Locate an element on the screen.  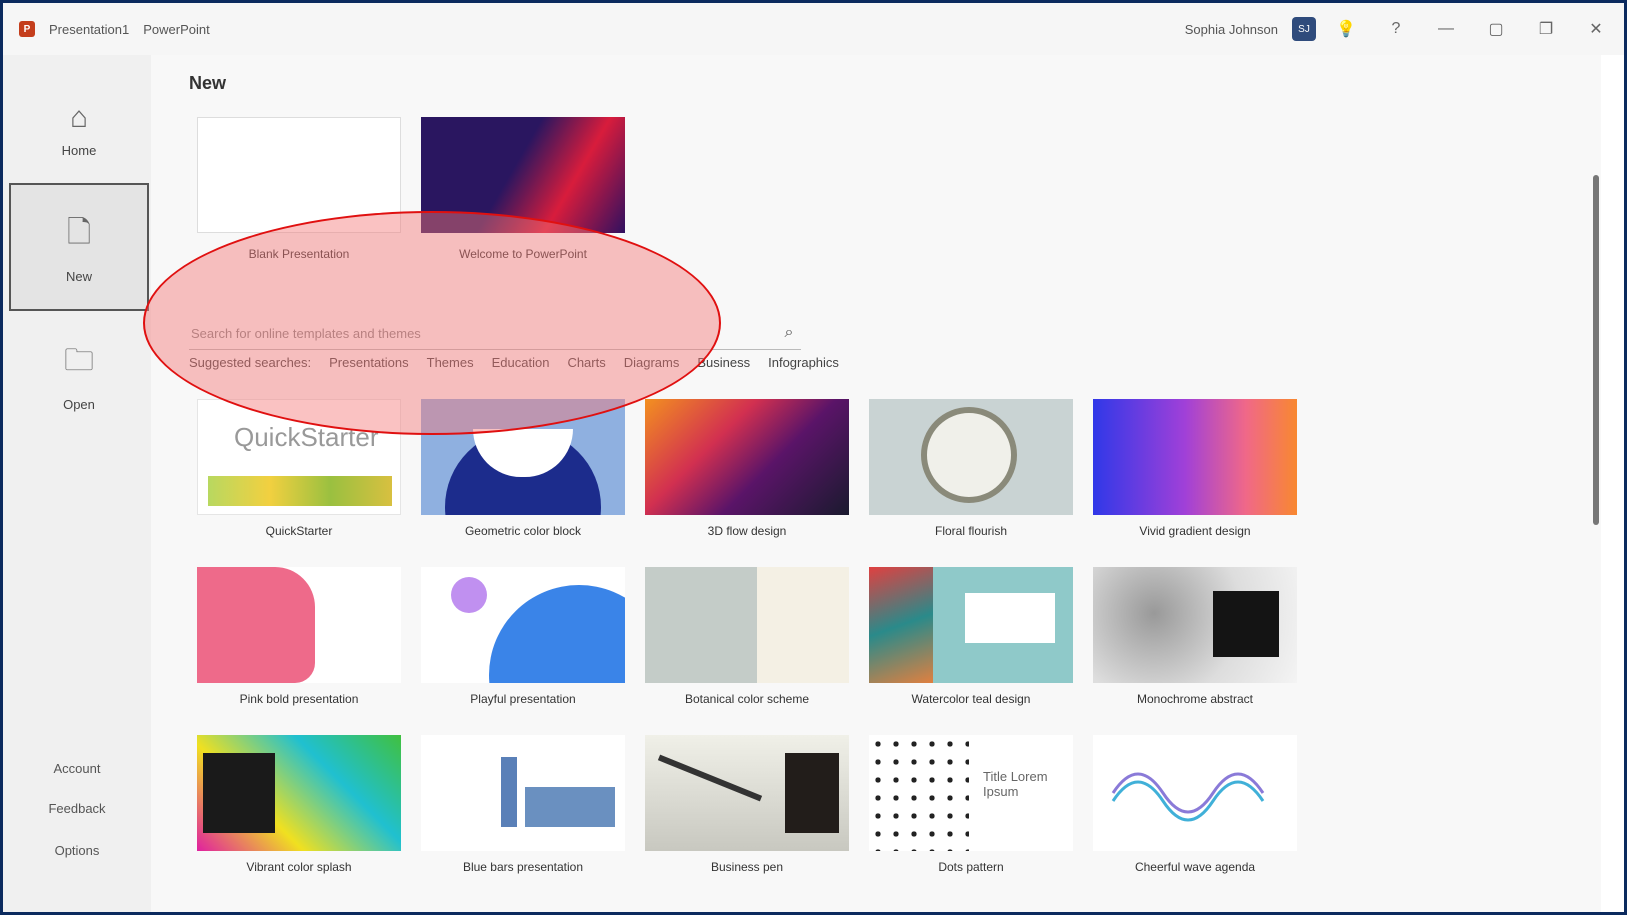
home-icon: ⌂ is located at coordinates (79, 117).